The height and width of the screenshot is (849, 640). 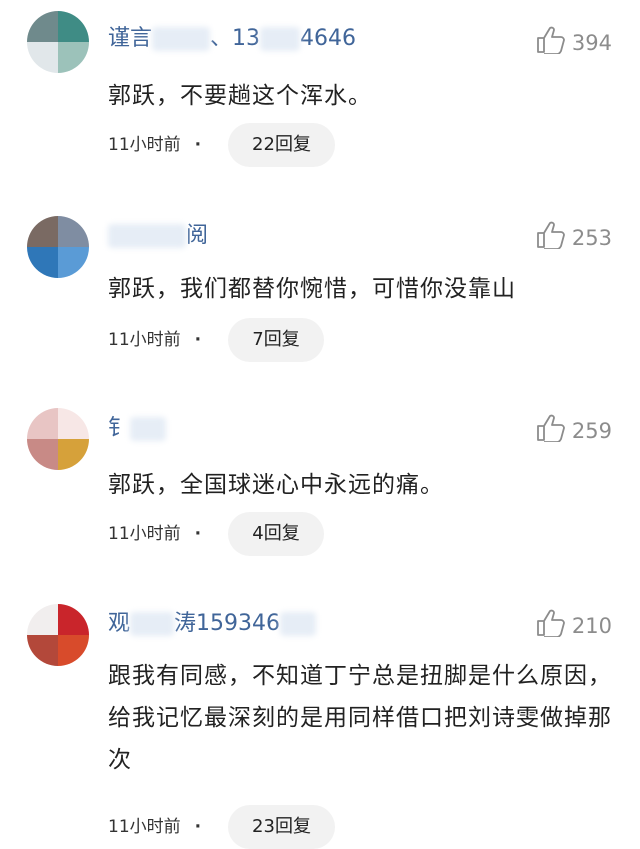 What do you see at coordinates (197, 235) in the screenshot?
I see `username-suffix: 阅` at bounding box center [197, 235].